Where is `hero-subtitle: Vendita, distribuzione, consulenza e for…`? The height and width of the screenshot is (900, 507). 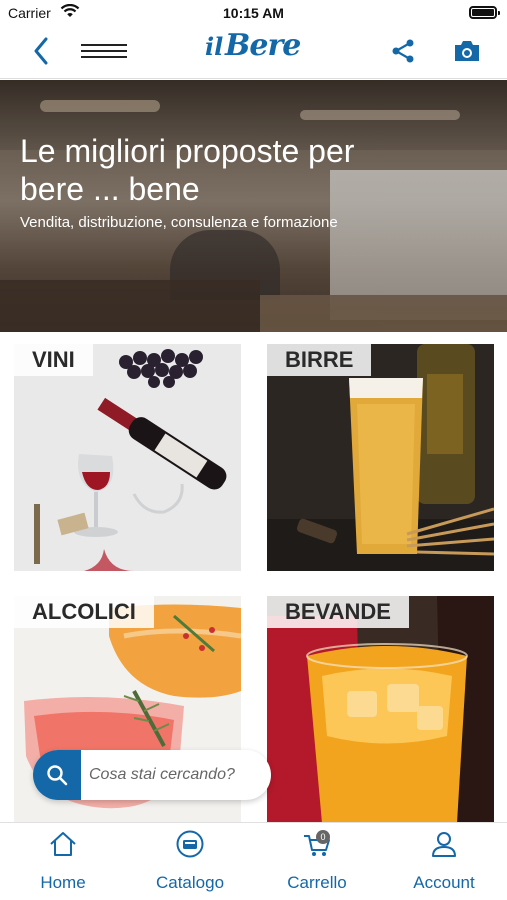
hero-subtitle: Vendita, distribuzione, consulenza e for… is located at coordinates (179, 222).